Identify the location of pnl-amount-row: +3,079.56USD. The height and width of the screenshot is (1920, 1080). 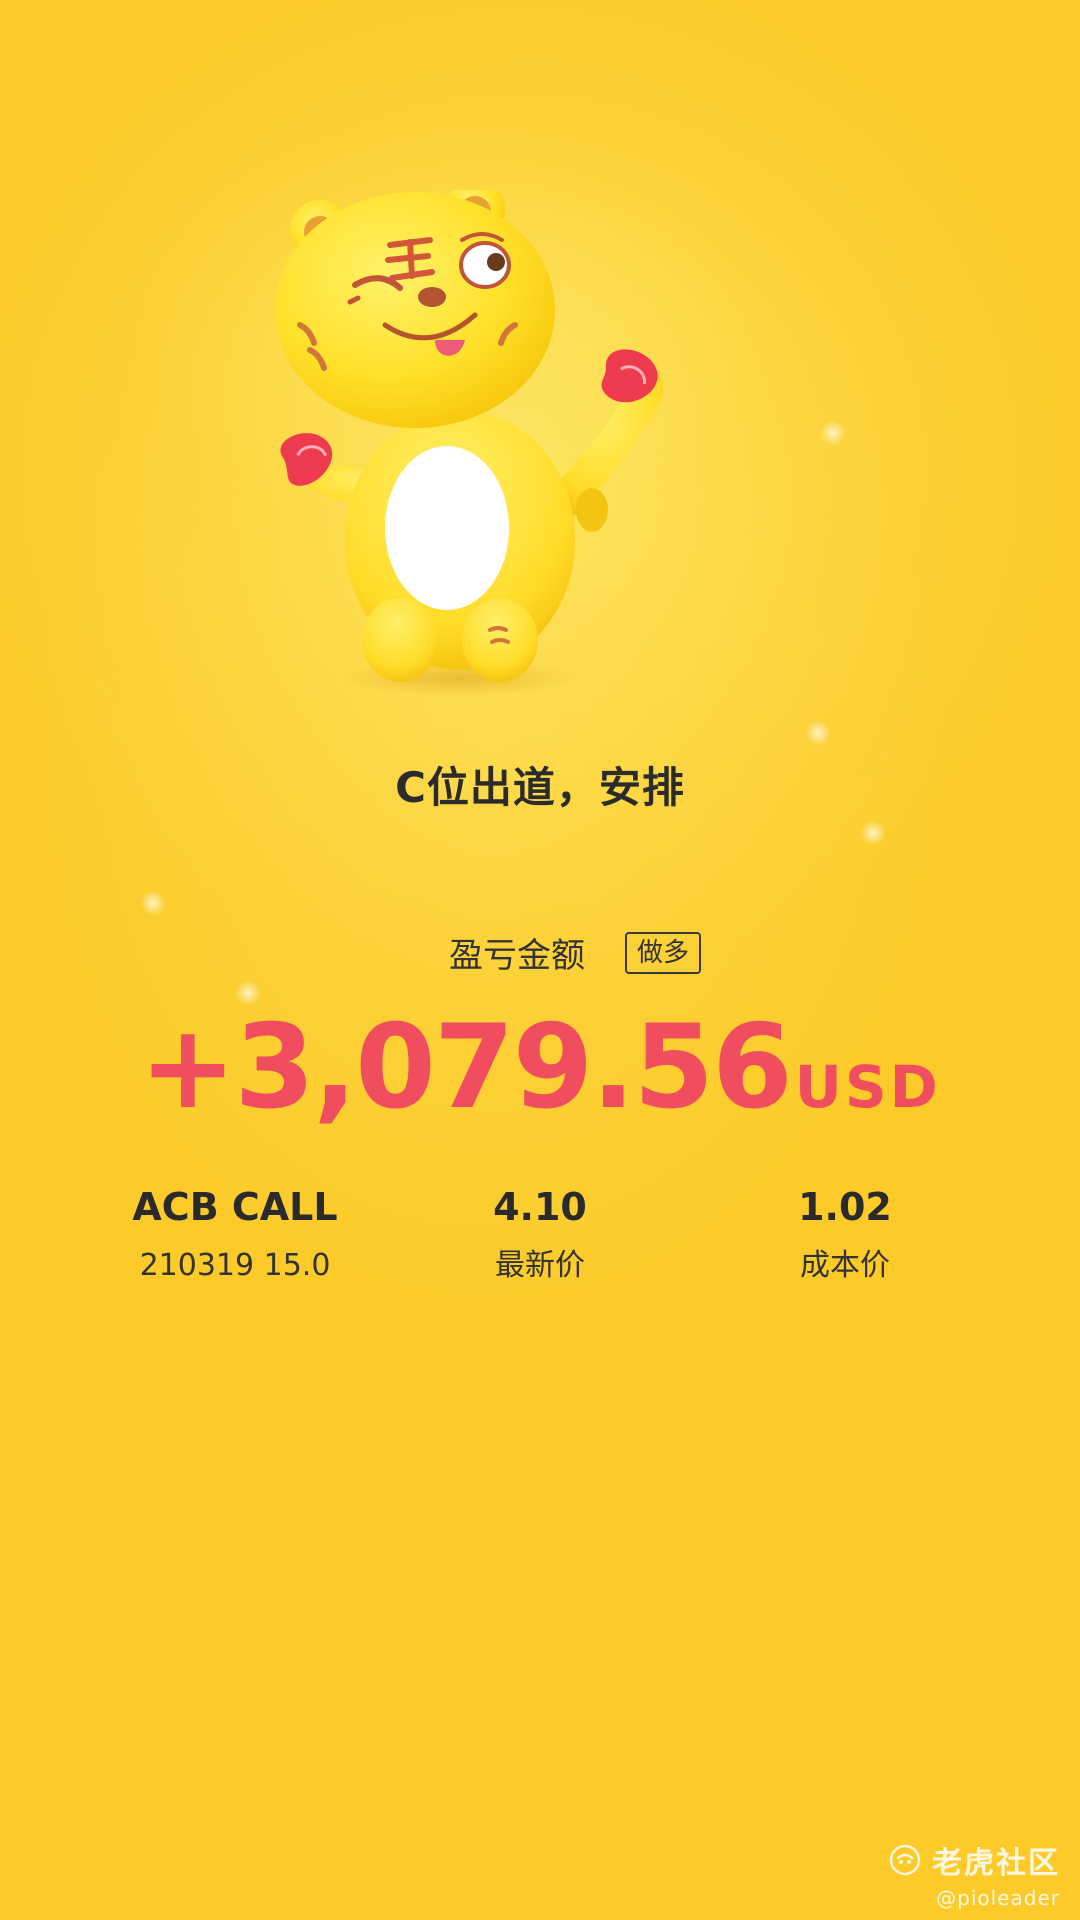
(540, 1067).